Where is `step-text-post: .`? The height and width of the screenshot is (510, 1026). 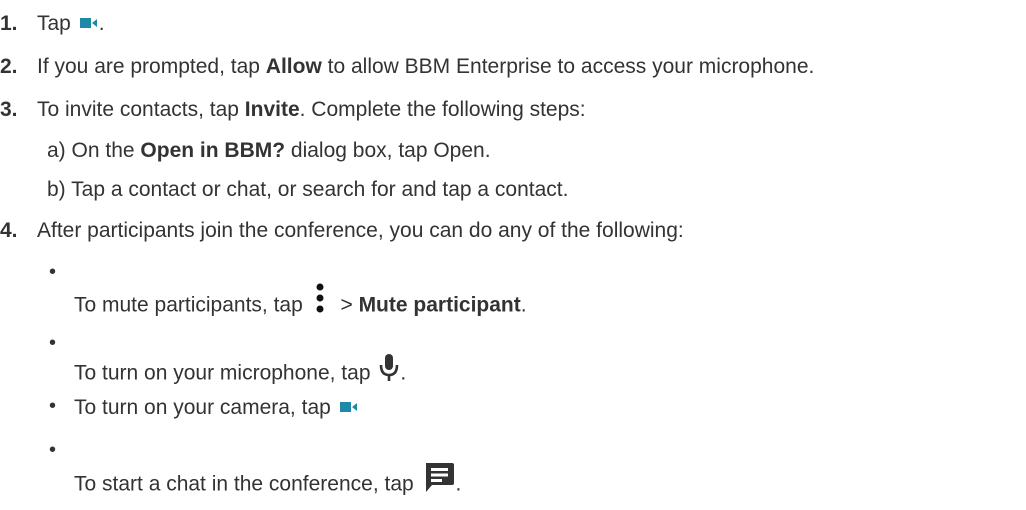 step-text-post: . is located at coordinates (101, 23).